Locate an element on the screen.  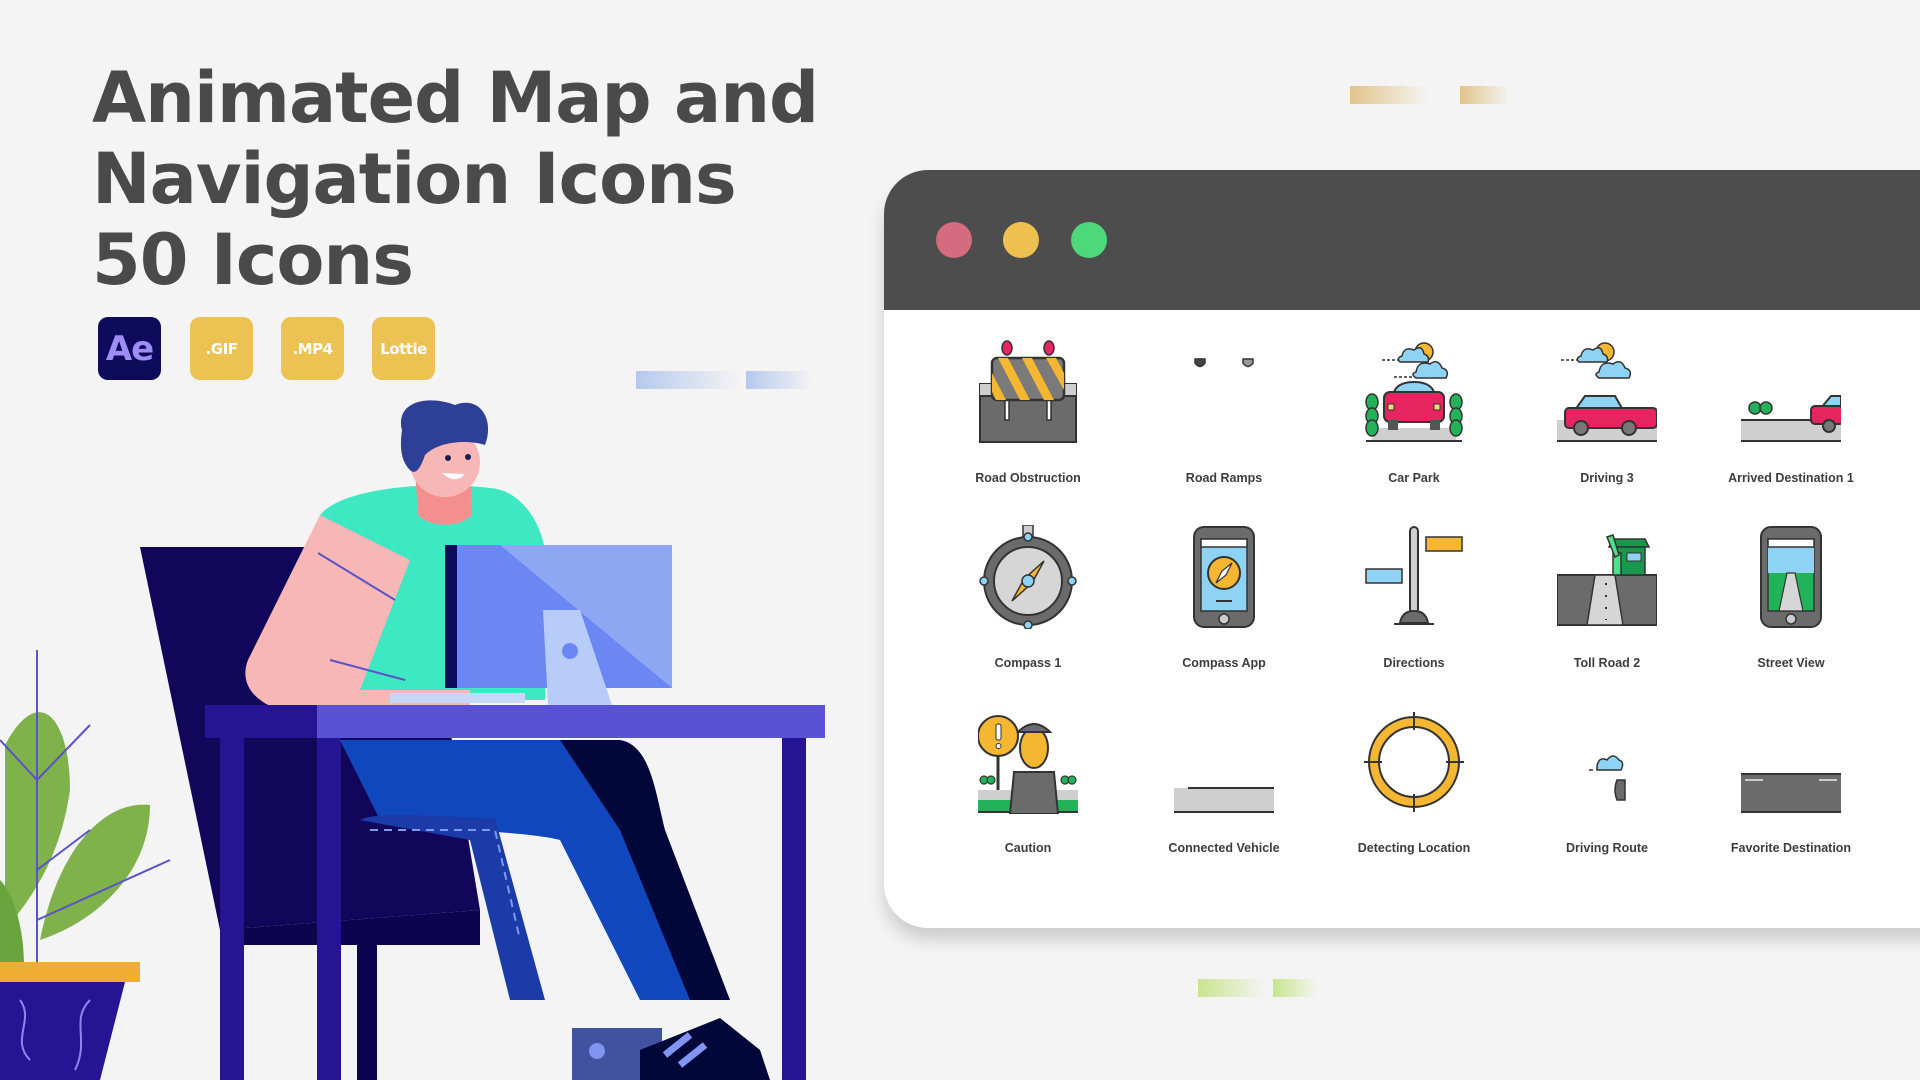
icon-card-arrived-destination-1: Arrived Destination 1 is located at coordinates (1791, 425).